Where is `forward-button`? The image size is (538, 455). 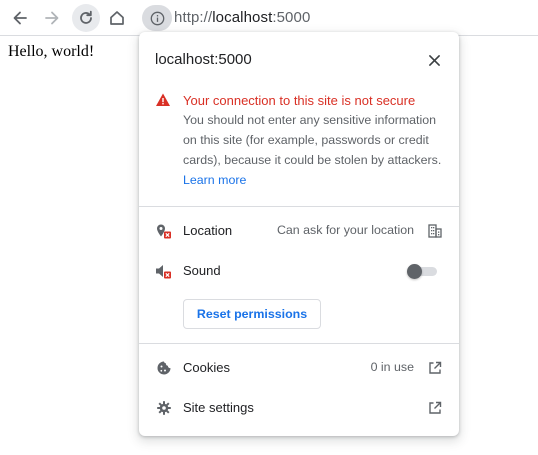
forward-button is located at coordinates (52, 18).